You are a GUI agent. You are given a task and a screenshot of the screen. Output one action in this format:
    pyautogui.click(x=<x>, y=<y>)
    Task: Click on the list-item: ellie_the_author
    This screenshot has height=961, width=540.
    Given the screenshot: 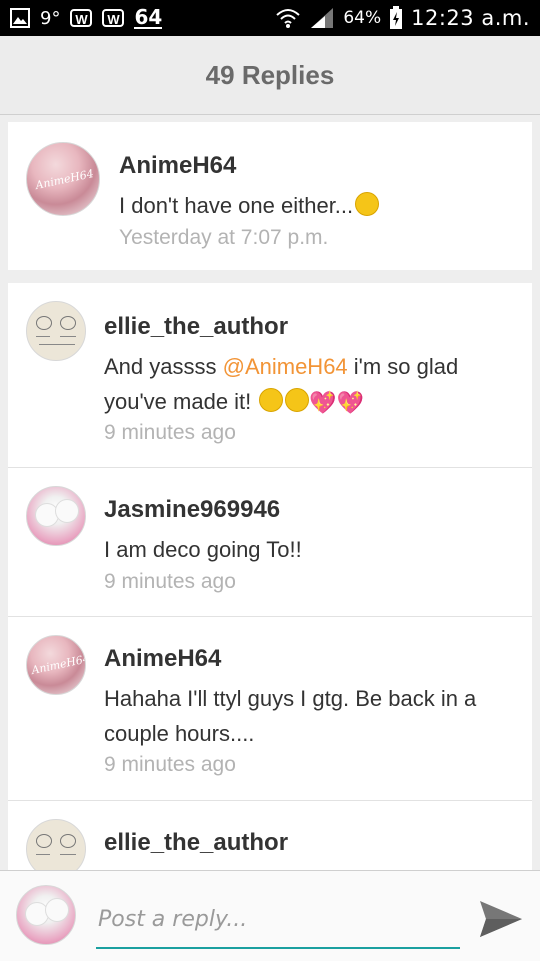 What is the action you would take?
    pyautogui.click(x=270, y=835)
    